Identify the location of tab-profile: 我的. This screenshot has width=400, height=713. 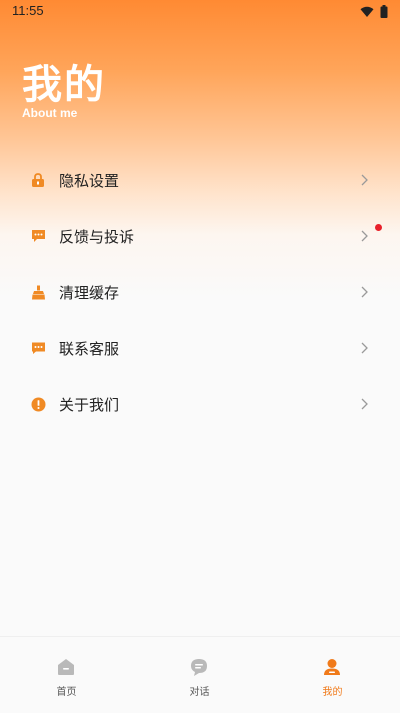
(333, 675).